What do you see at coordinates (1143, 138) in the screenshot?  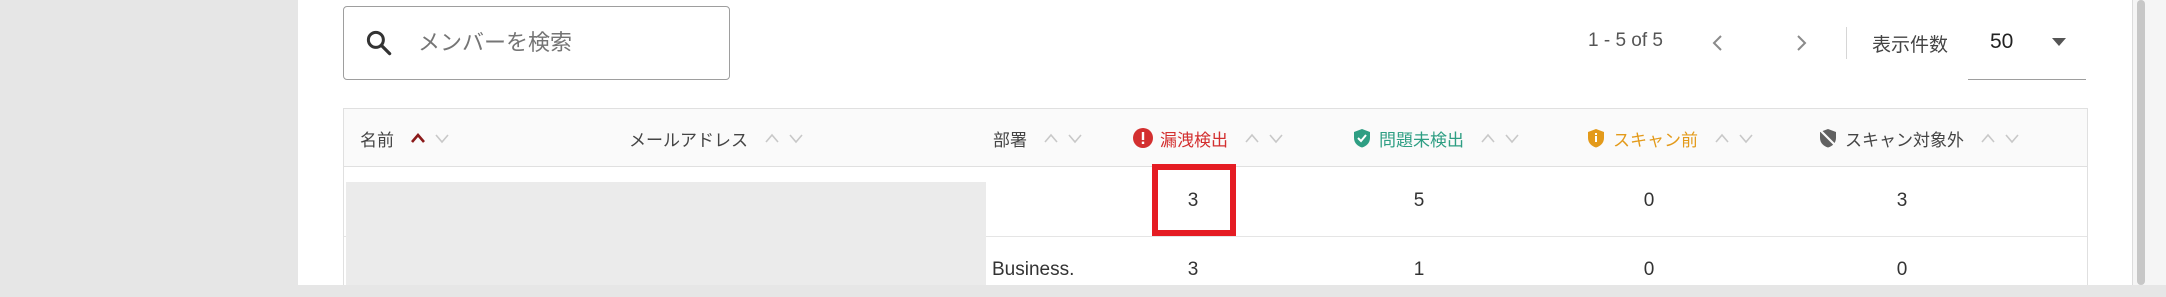 I see `alert-icon` at bounding box center [1143, 138].